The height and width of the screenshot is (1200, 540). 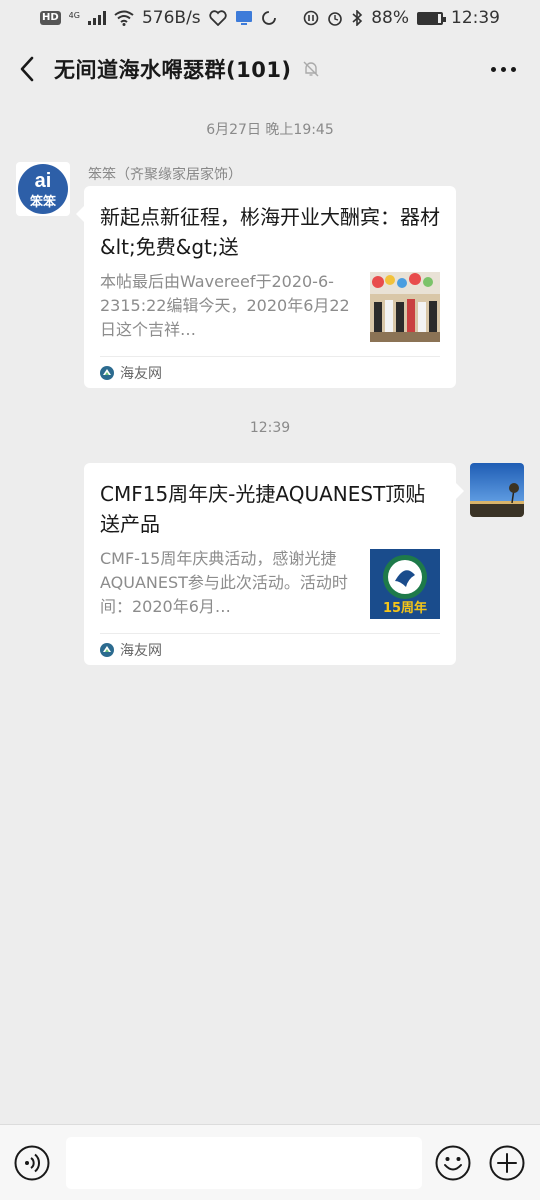 I want to click on more-button, so click(x=503, y=69).